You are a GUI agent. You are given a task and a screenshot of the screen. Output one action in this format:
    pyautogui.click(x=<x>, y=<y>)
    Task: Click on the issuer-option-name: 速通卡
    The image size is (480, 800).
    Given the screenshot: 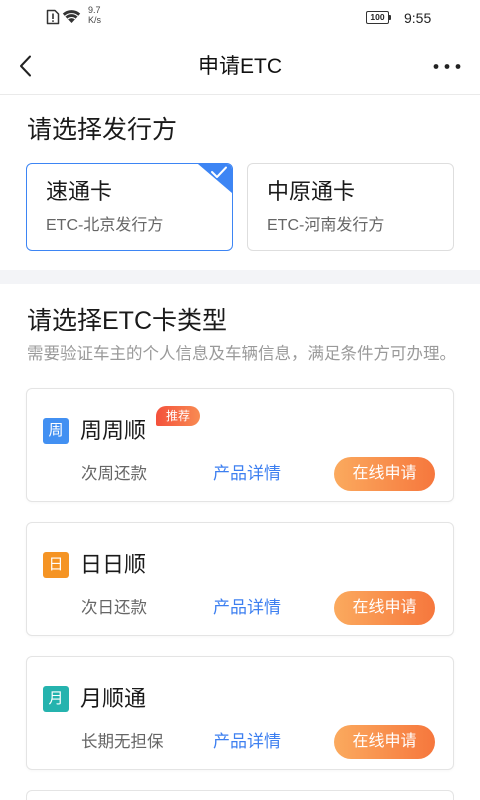 What is the action you would take?
    pyautogui.click(x=79, y=191)
    